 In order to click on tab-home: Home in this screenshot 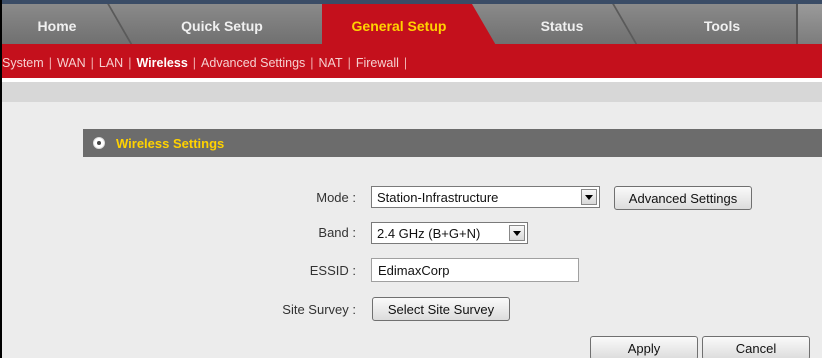, I will do `click(57, 25)`.